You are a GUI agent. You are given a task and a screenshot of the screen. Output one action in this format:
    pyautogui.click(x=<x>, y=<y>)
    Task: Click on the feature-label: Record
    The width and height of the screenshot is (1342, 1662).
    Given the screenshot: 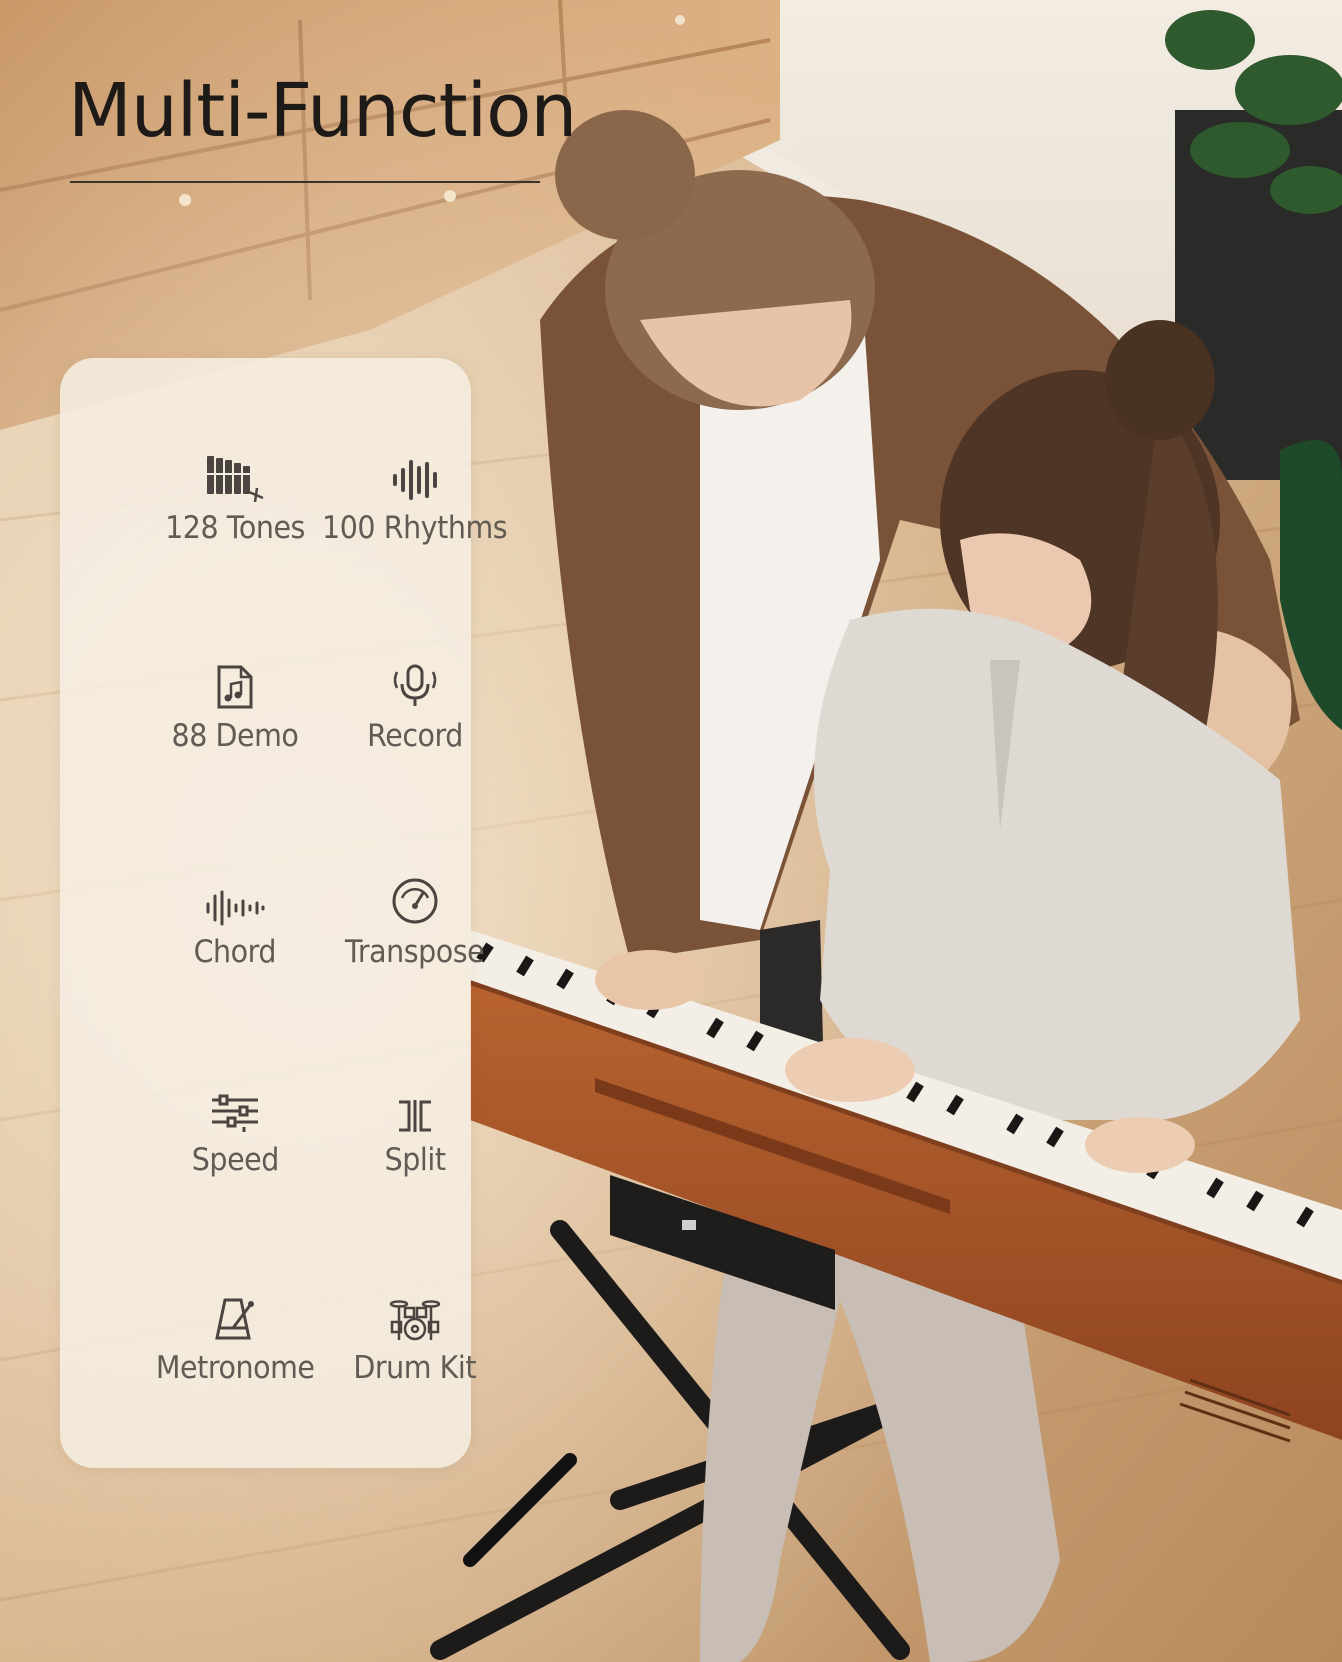 What is the action you would take?
    pyautogui.click(x=415, y=736)
    